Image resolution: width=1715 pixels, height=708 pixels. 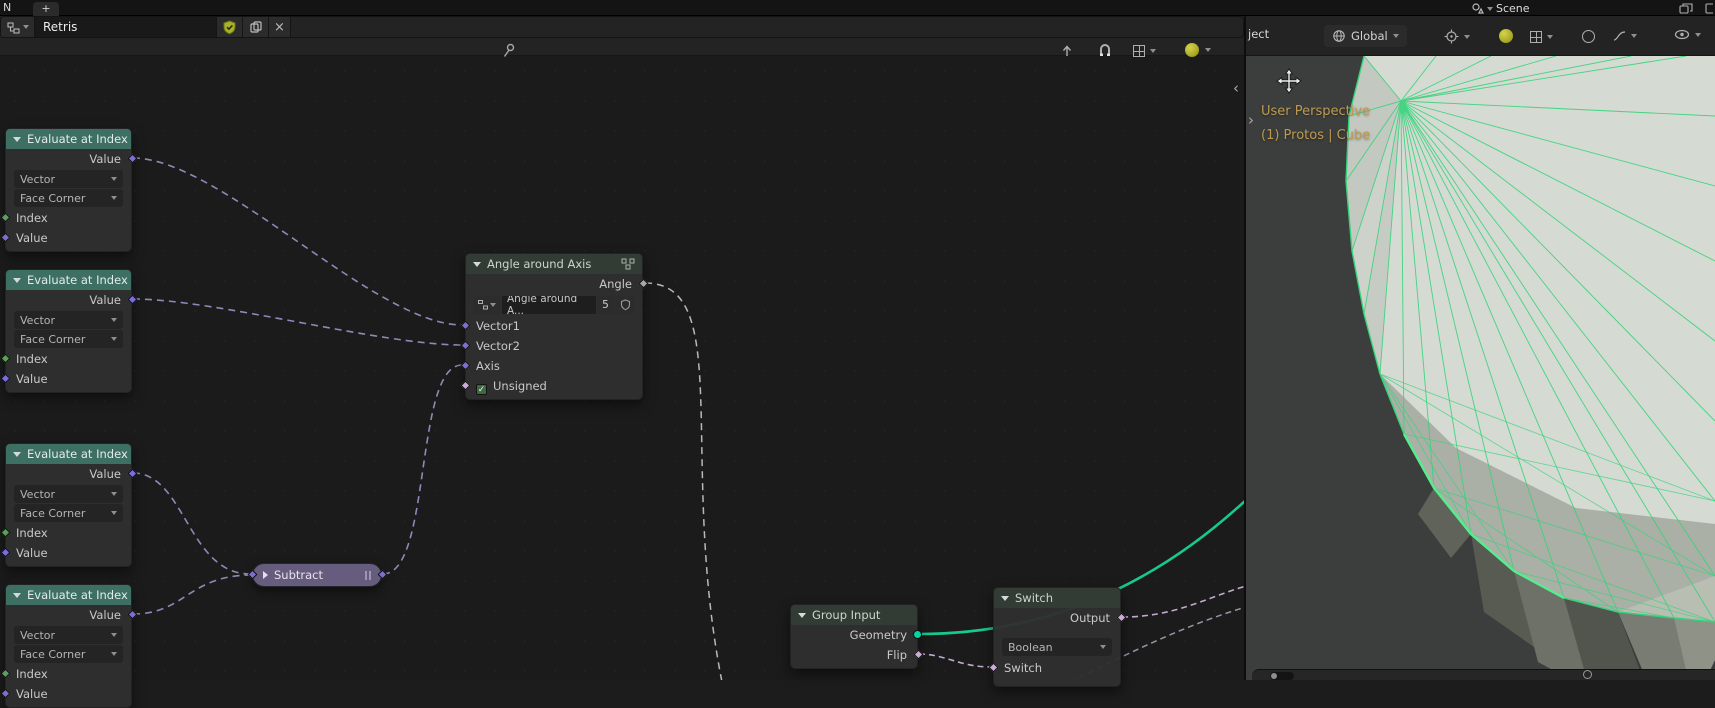 What do you see at coordinates (488, 366) in the screenshot?
I see `input-label: Axis` at bounding box center [488, 366].